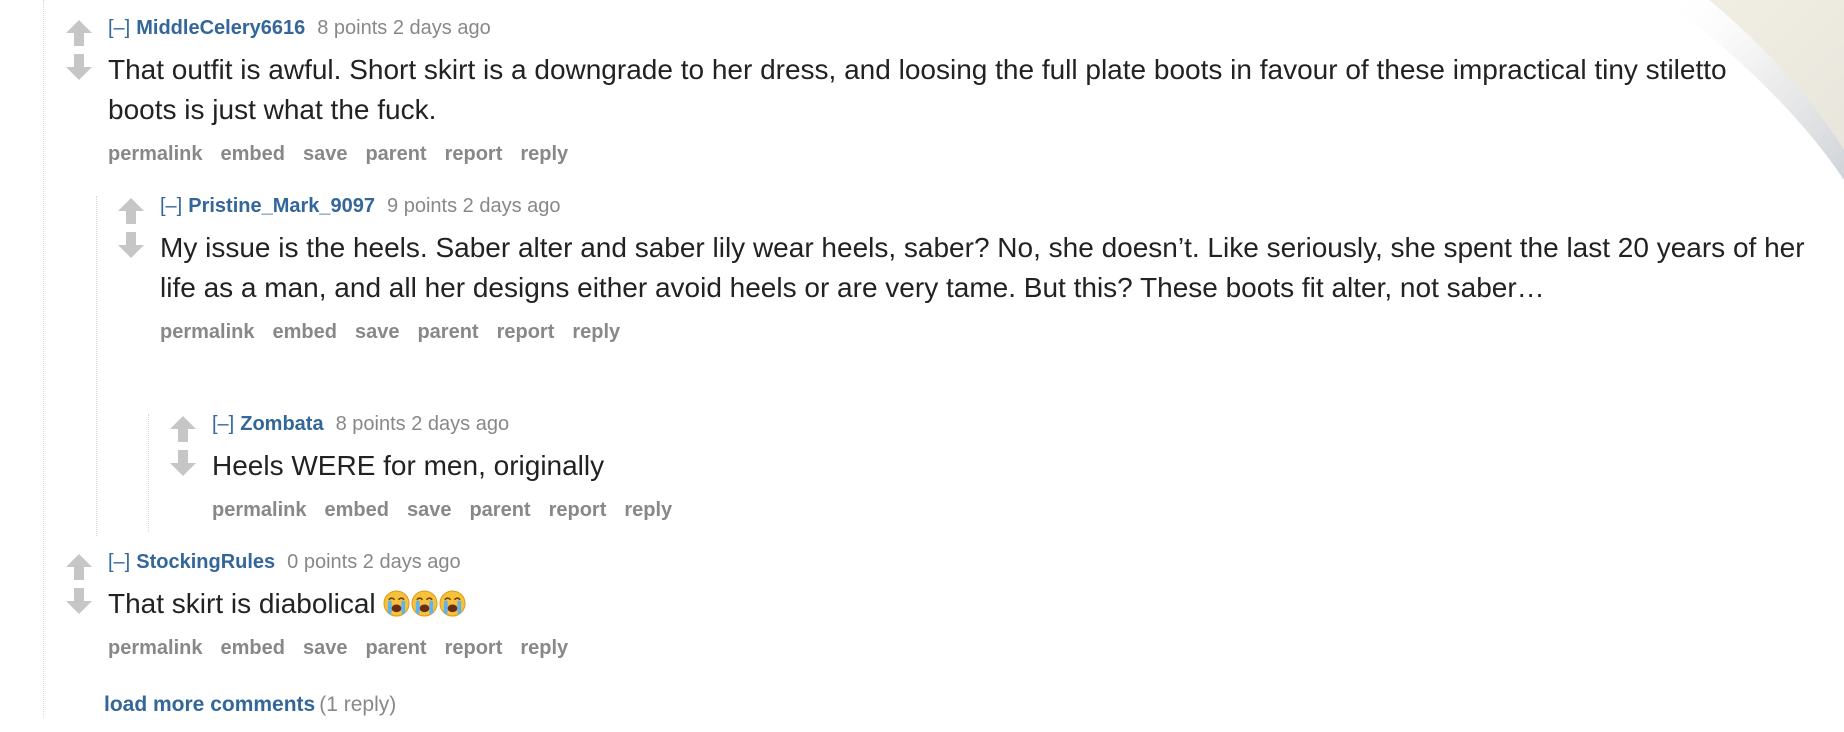  I want to click on comment-tagline: [–] MiddleCelery6616 8 points 2 days ago, so click(918, 28).